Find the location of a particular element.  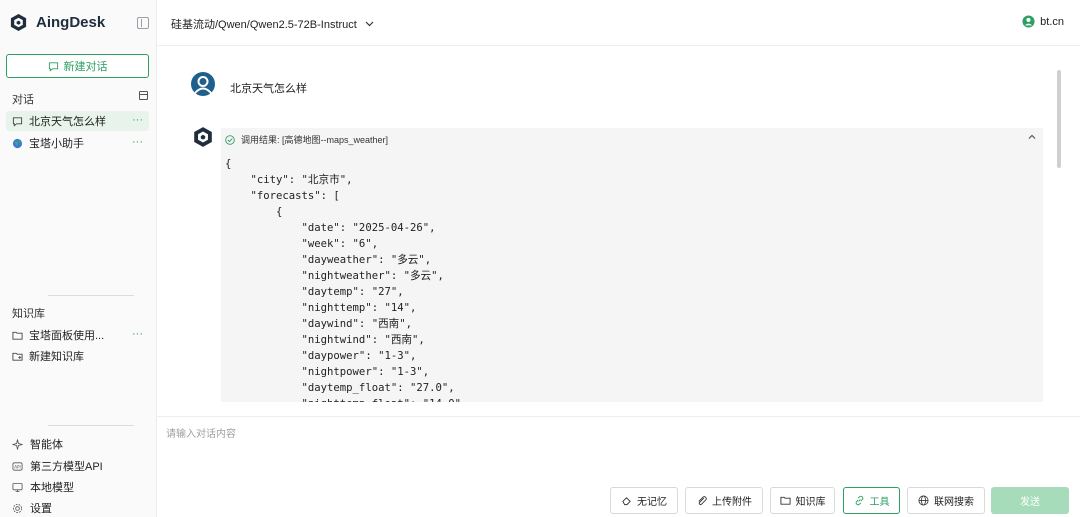

chevron-down-icon is located at coordinates (369, 24).